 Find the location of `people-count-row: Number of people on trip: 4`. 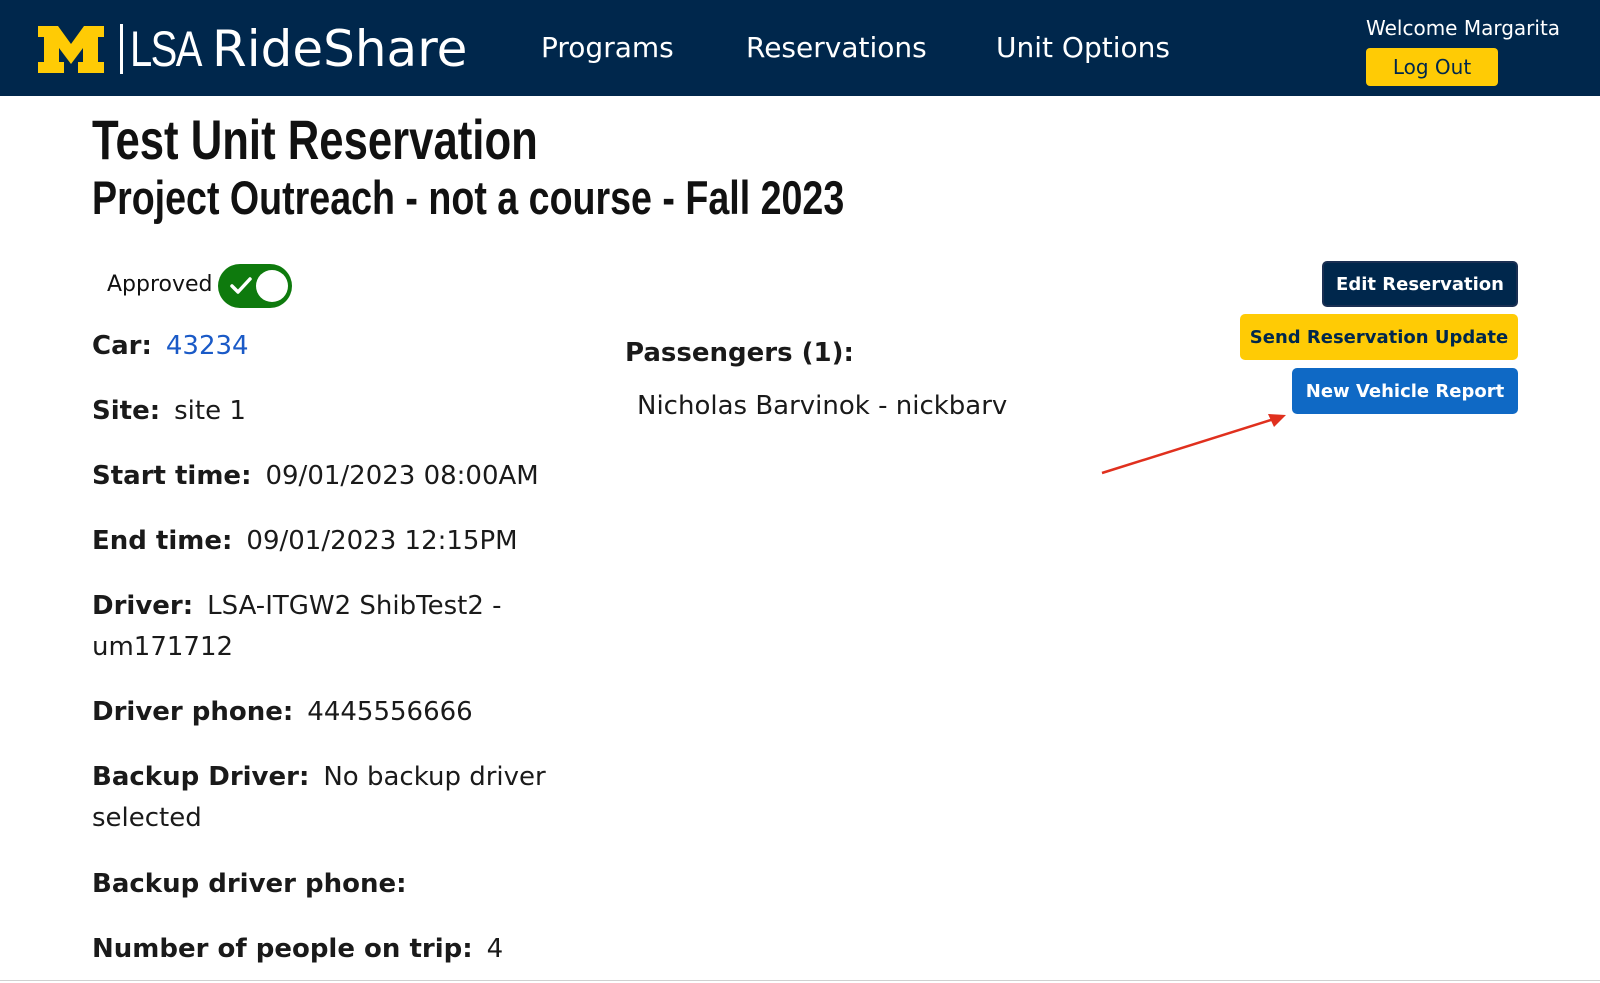

people-count-row: Number of people on trip: 4 is located at coordinates (297, 949).